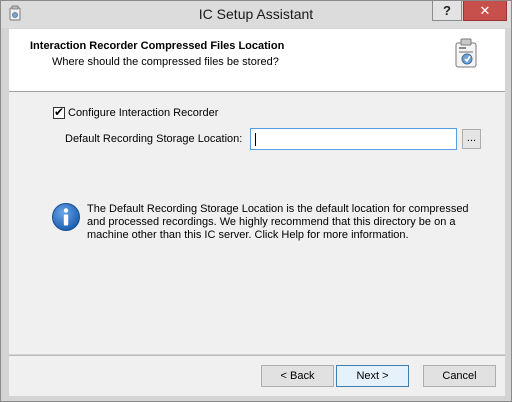 The width and height of the screenshot is (512, 402). Describe the element at coordinates (353, 139) in the screenshot. I see `storage-location-input` at that location.